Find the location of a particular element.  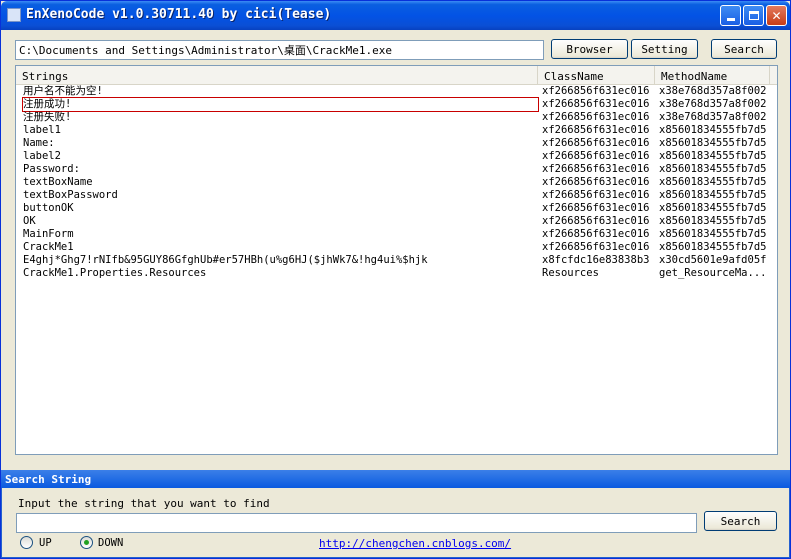

table-row: 注册成功! xf266856f631ec016 x38e768d357a8f002 is located at coordinates (396, 104).